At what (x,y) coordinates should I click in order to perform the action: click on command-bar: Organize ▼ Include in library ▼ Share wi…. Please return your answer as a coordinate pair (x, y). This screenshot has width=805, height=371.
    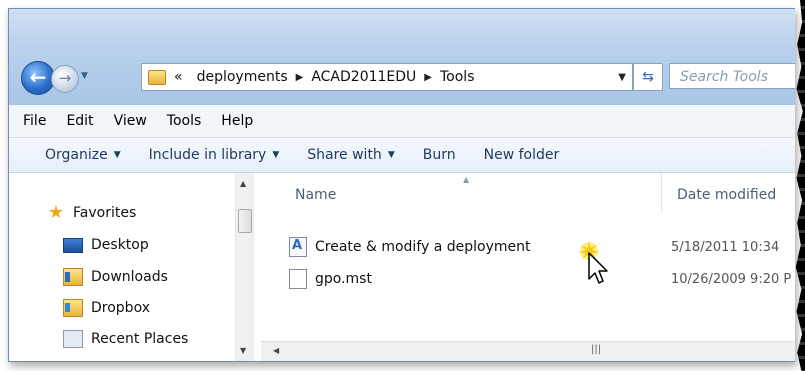
    Looking at the image, I should click on (402, 155).